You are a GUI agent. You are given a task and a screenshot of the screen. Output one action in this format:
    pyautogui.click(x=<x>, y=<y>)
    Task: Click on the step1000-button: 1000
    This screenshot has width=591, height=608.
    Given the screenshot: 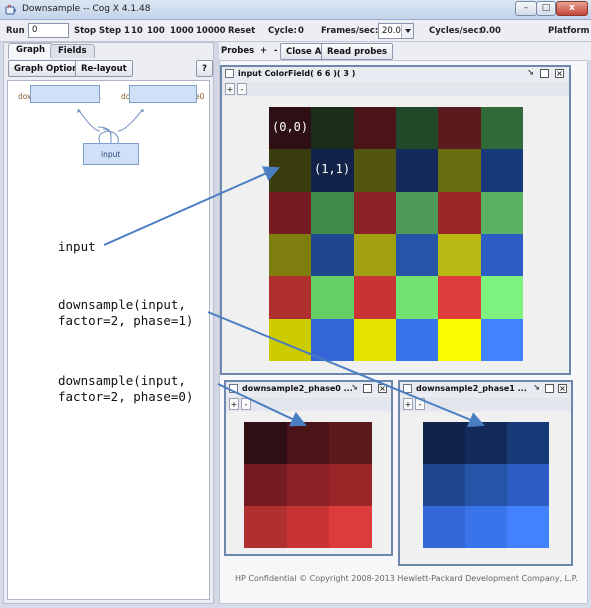 What is the action you would take?
    pyautogui.click(x=182, y=31)
    